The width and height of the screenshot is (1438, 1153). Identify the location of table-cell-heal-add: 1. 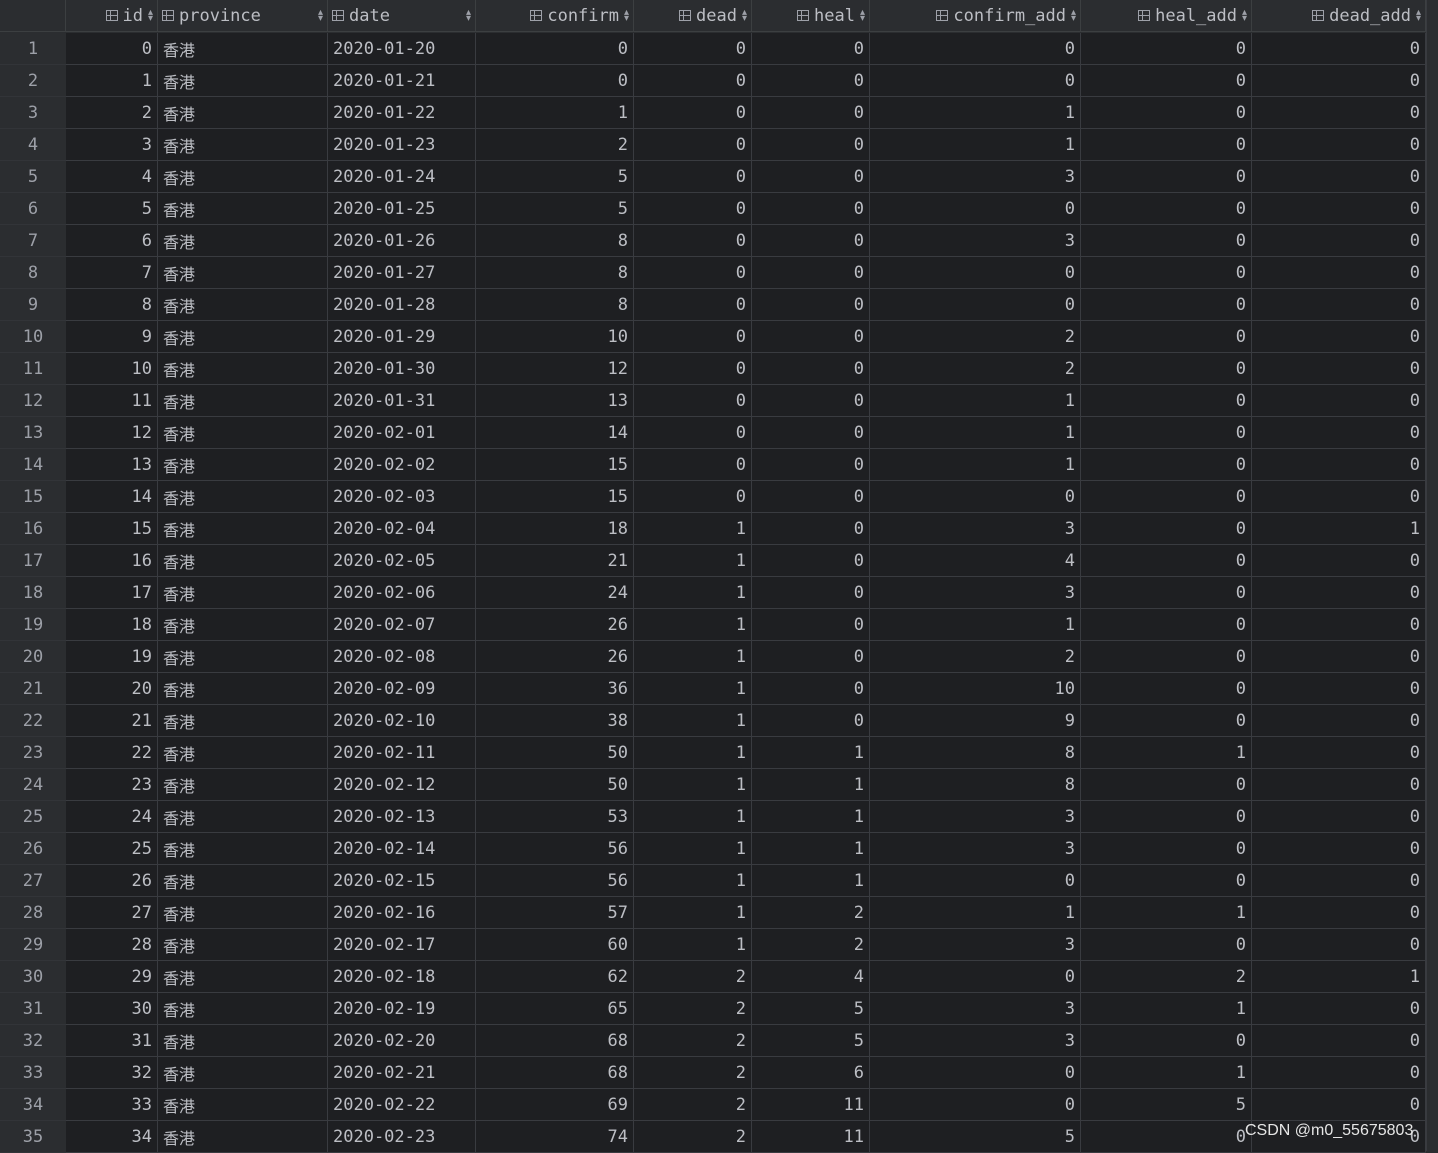
(1166, 913).